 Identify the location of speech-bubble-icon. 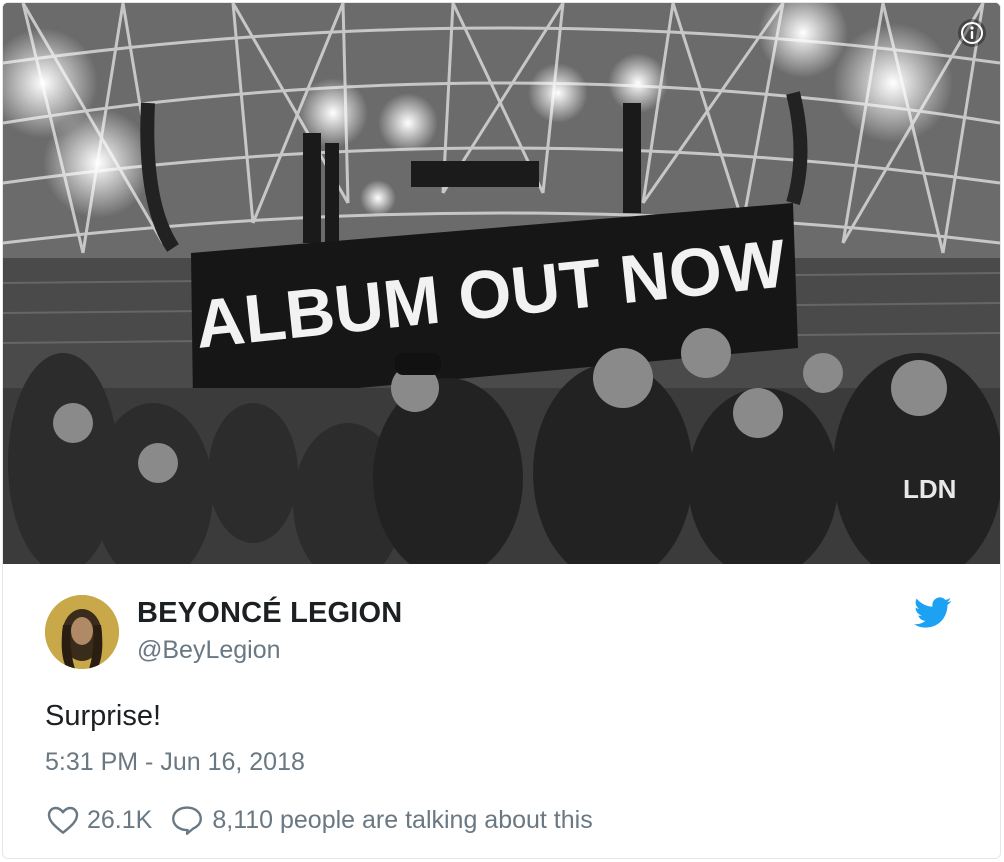
(187, 820).